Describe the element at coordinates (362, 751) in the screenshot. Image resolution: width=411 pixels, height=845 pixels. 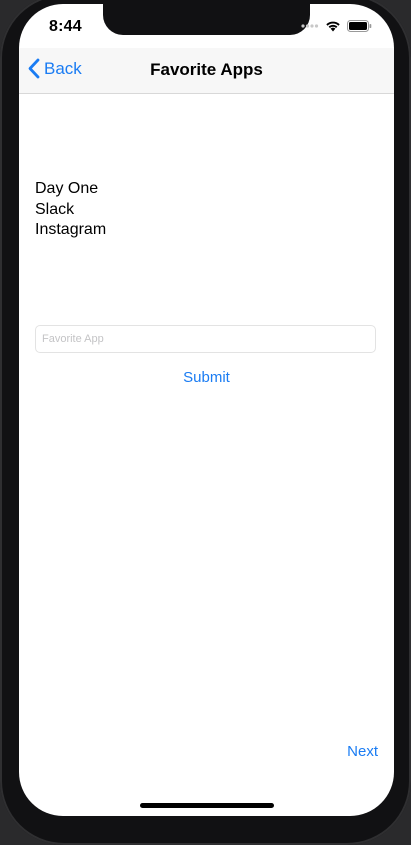
I see `next-button: Next` at that location.